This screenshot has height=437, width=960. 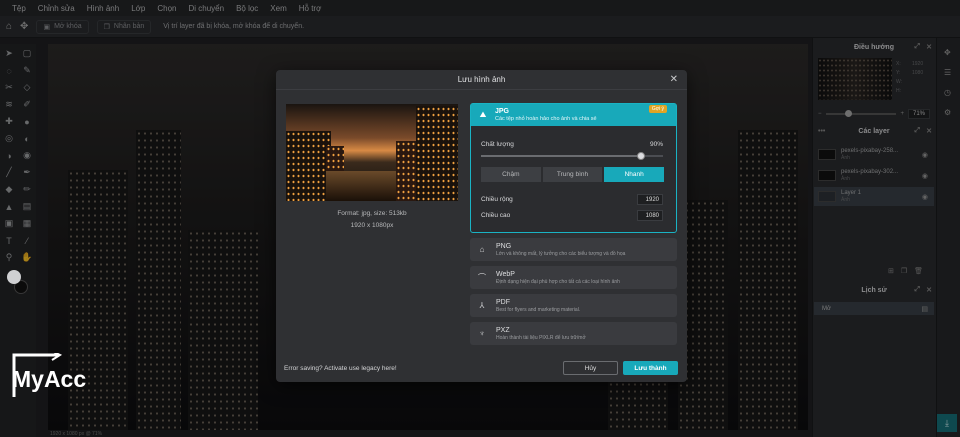 What do you see at coordinates (372, 152) in the screenshot?
I see `image-preview` at bounding box center [372, 152].